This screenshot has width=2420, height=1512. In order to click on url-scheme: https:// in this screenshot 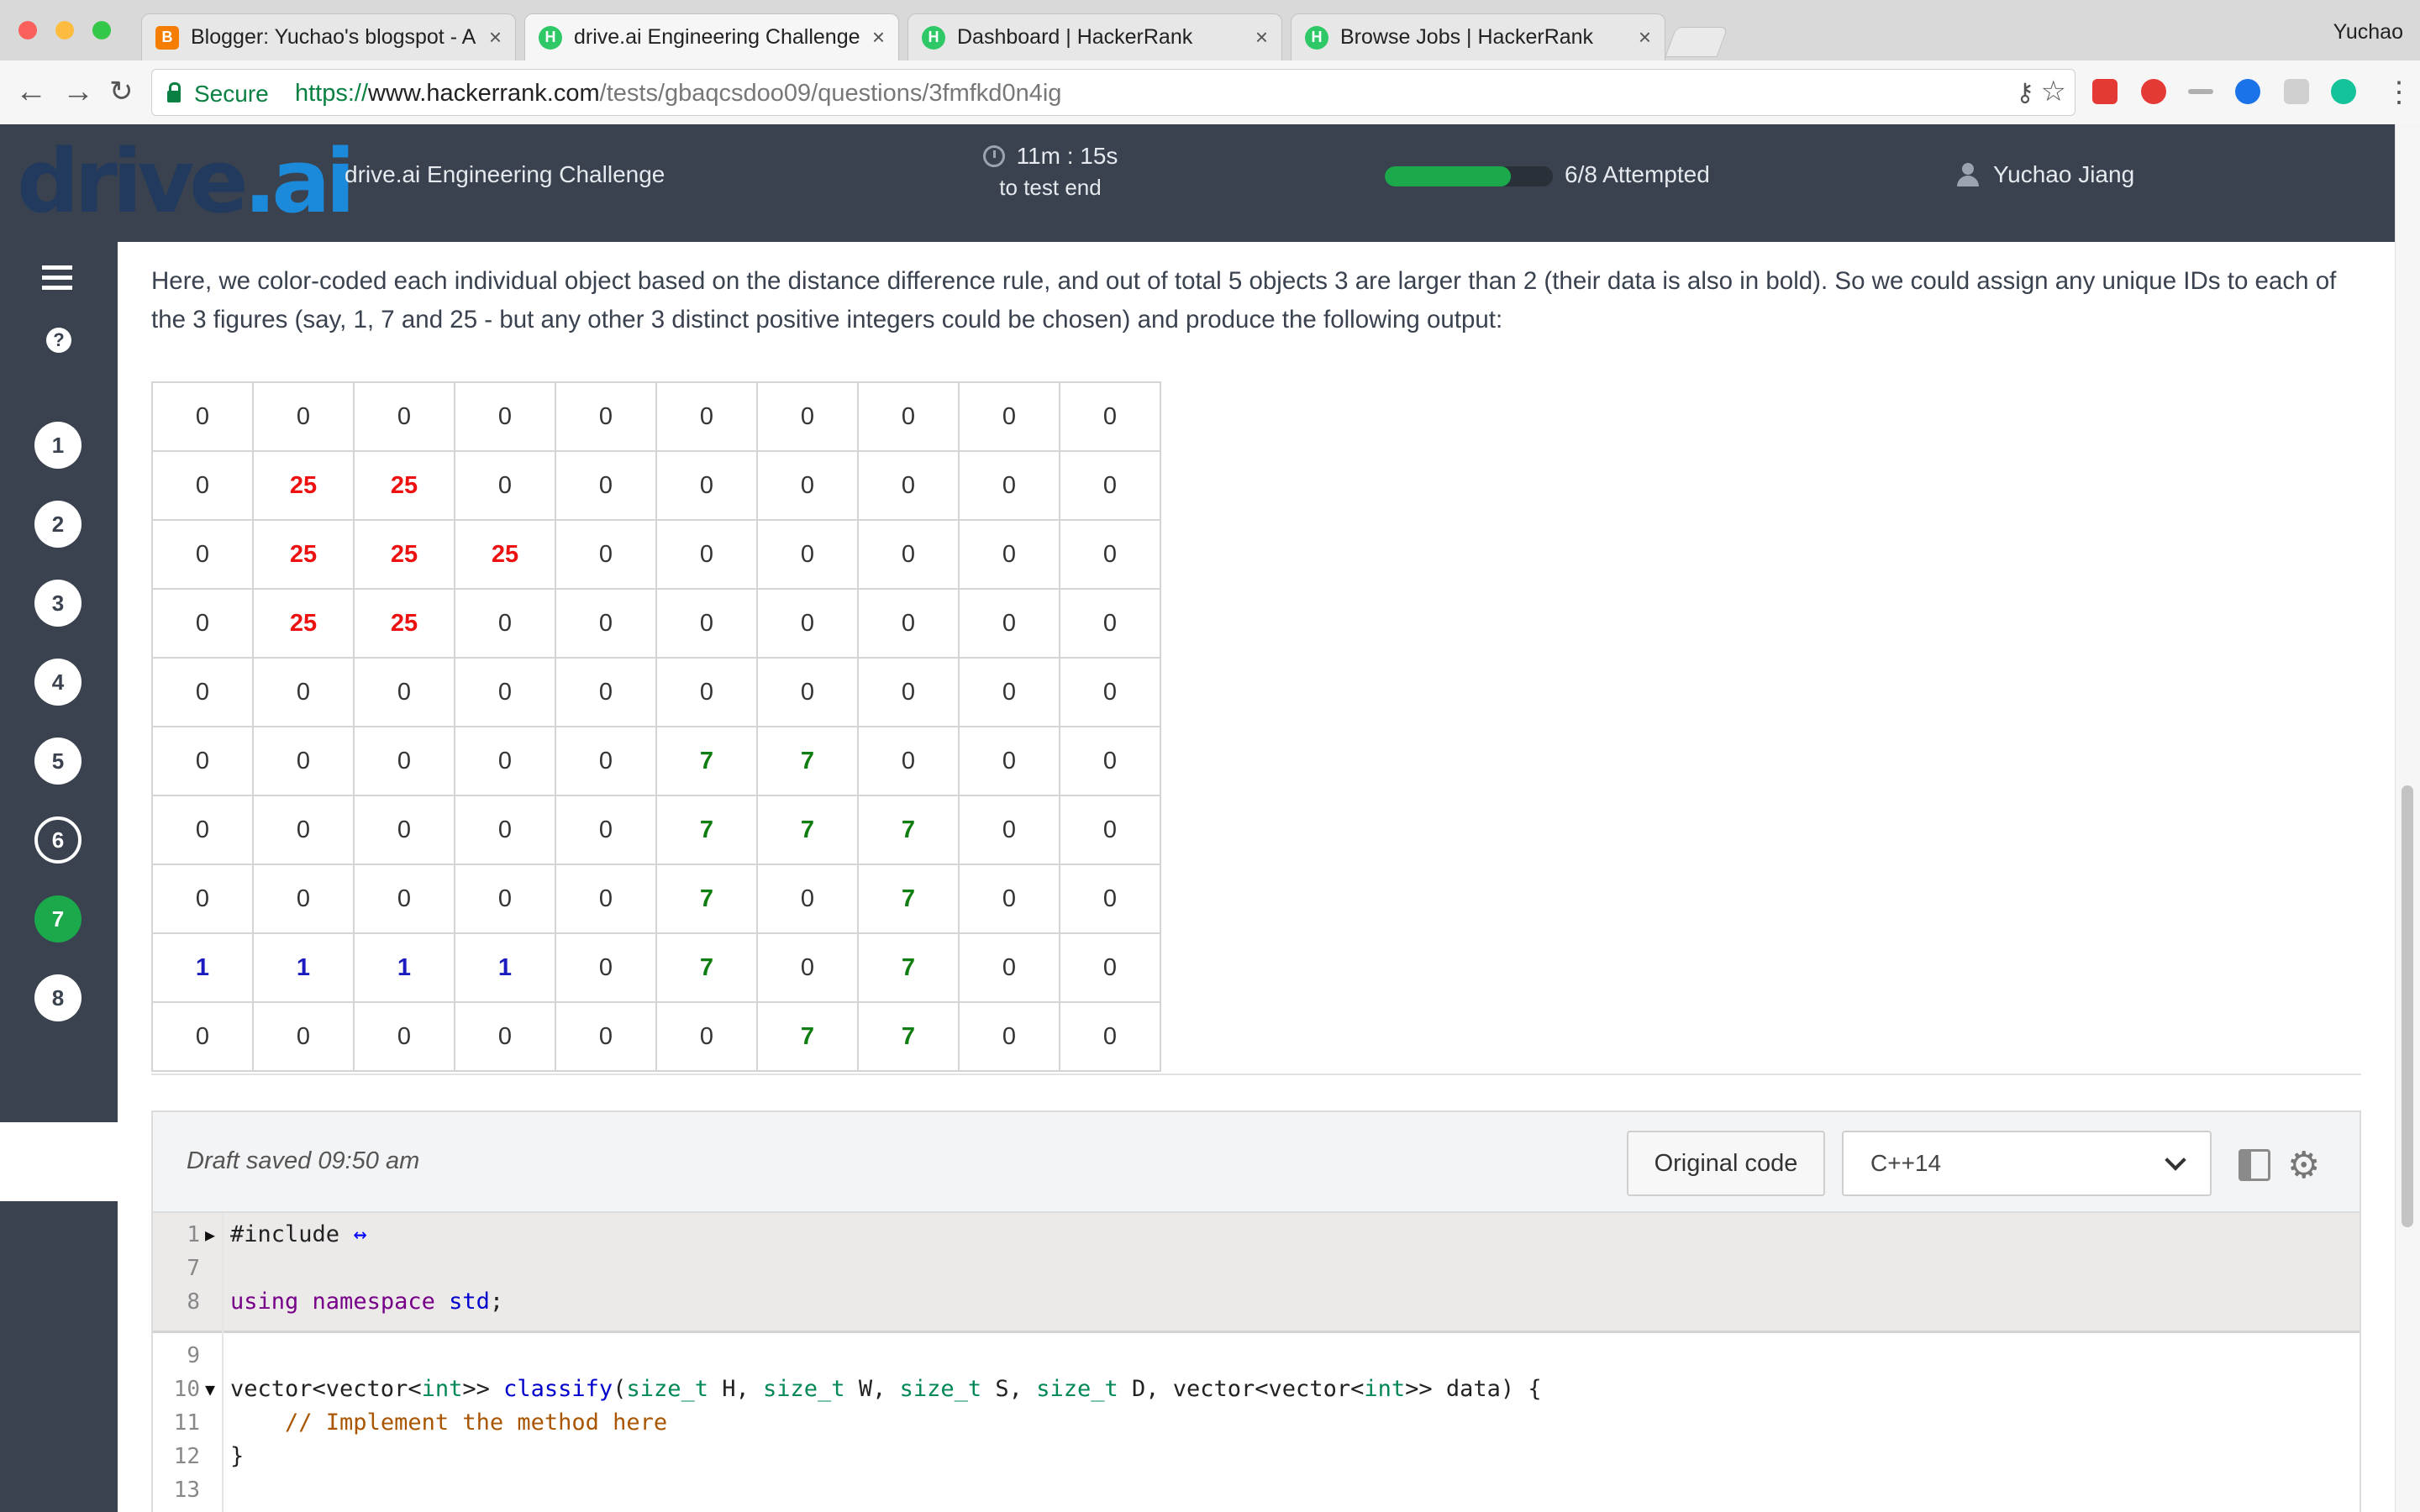, I will do `click(332, 93)`.